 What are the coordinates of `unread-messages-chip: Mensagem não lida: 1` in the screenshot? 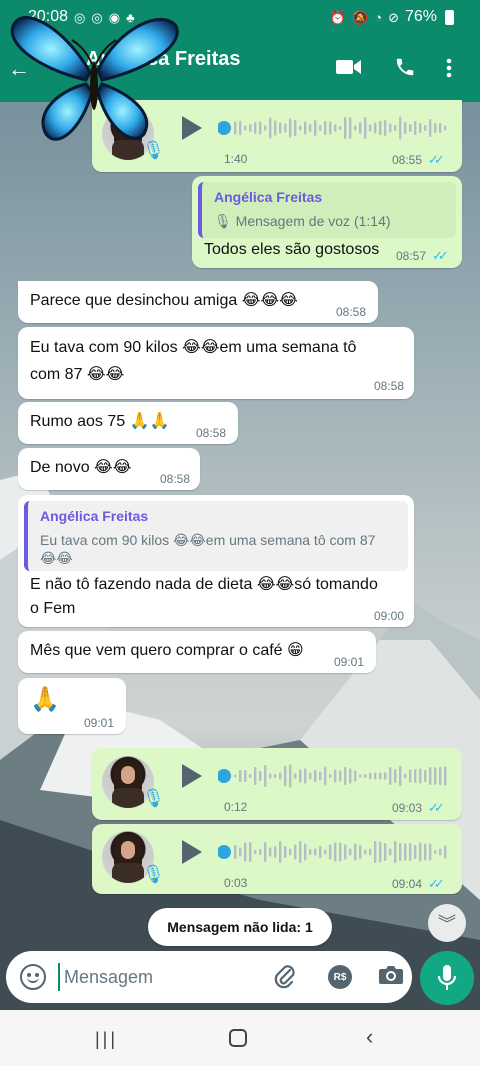 It's located at (240, 927).